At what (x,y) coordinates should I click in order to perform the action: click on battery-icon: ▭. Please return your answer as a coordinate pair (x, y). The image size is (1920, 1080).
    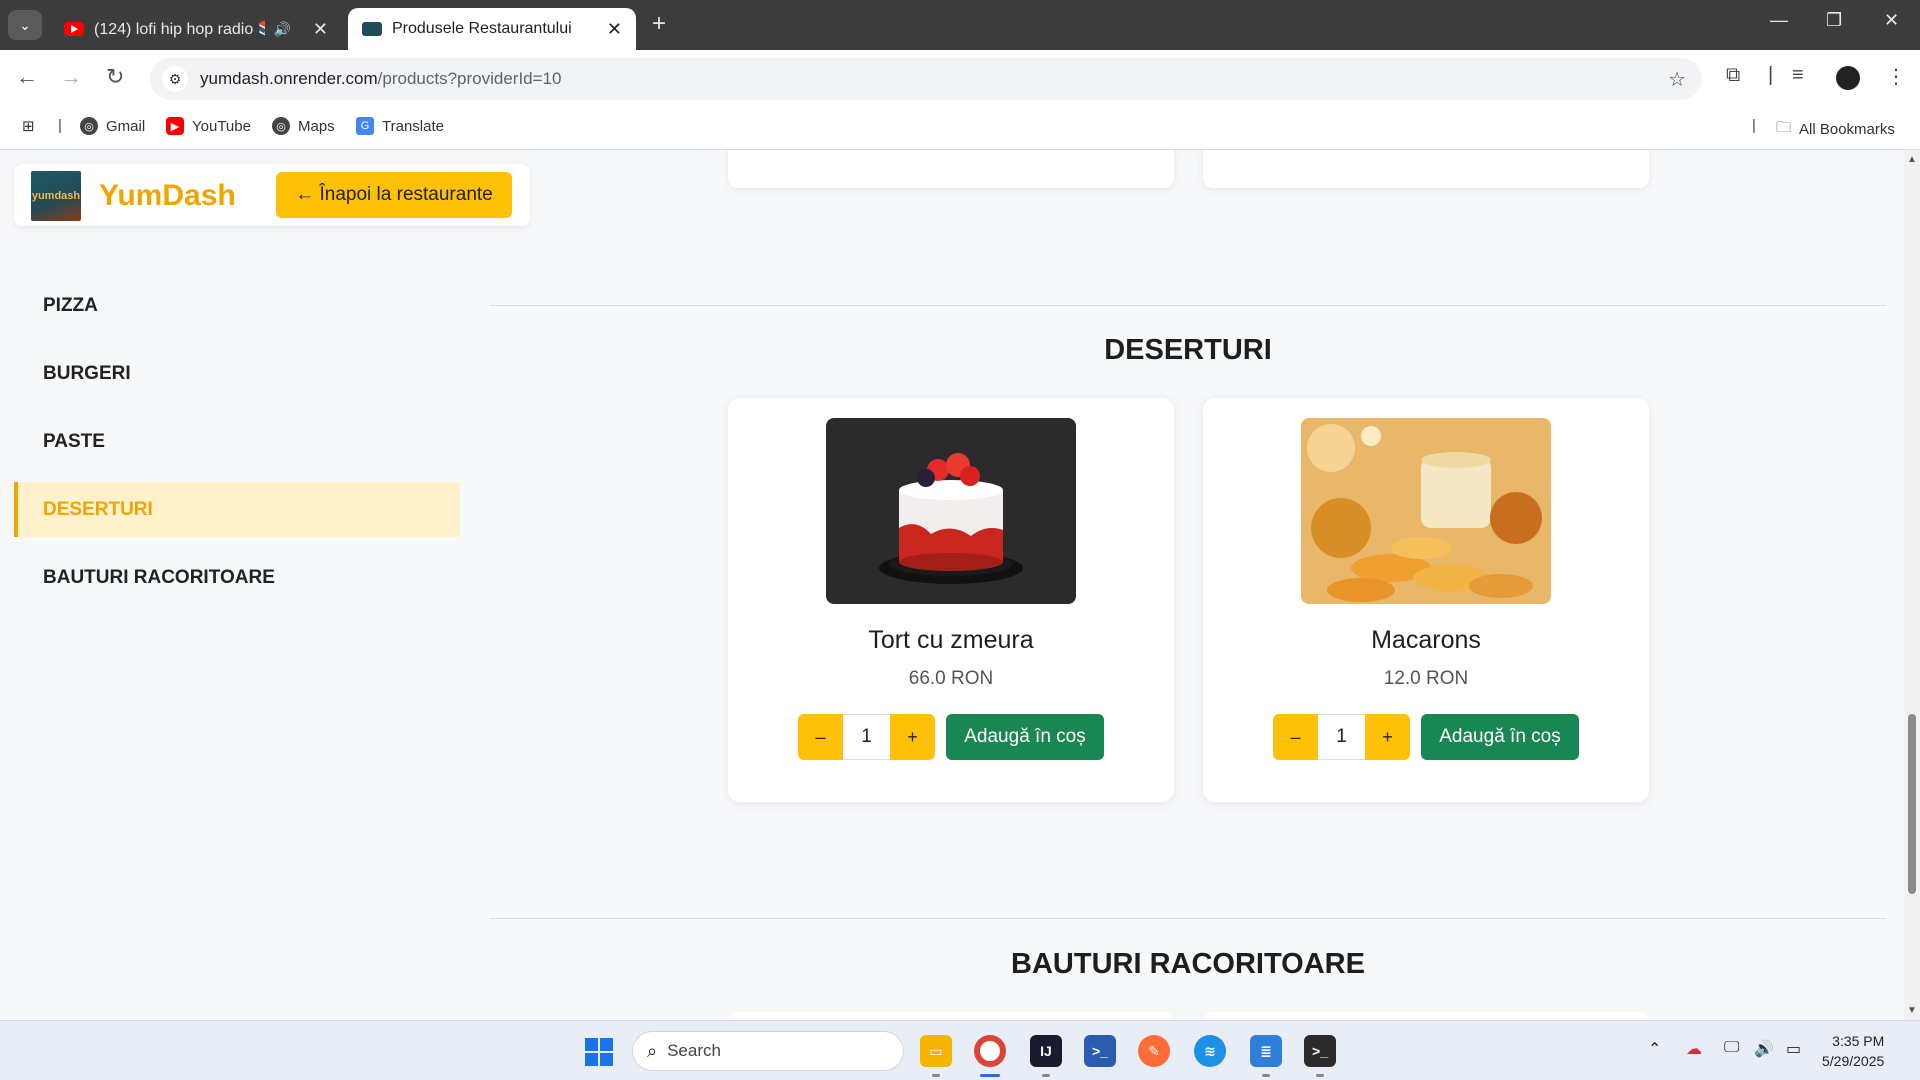
    Looking at the image, I should click on (1793, 1049).